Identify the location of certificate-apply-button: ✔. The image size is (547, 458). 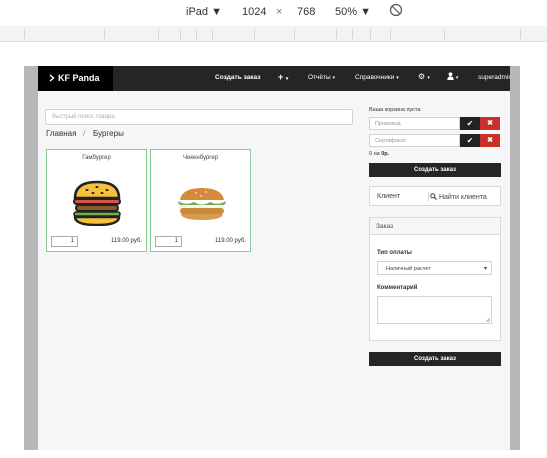
(470, 140).